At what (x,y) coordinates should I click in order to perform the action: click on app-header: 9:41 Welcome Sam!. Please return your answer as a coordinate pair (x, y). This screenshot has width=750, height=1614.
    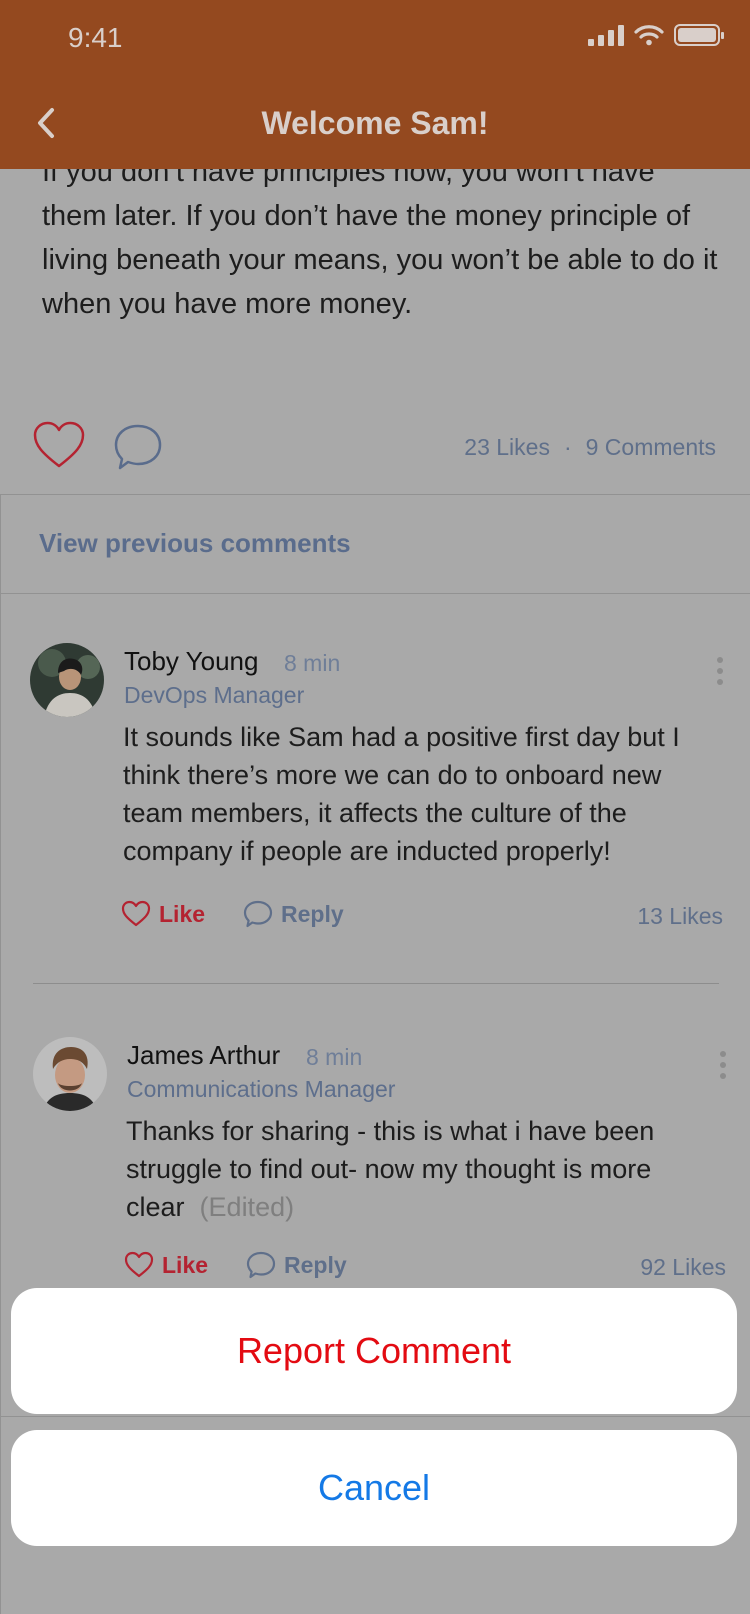
    Looking at the image, I should click on (375, 84).